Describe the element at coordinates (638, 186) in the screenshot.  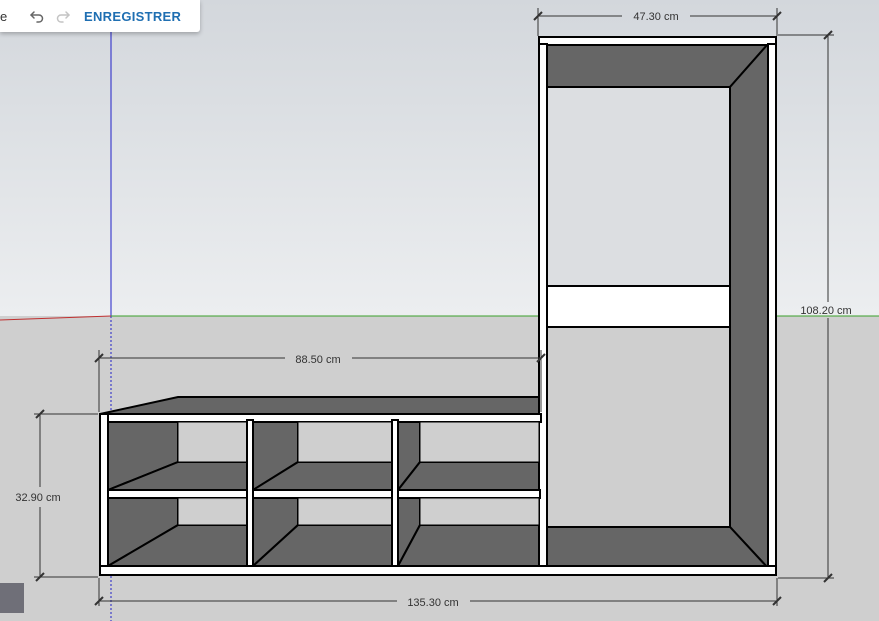
I see `tall-upper-back` at that location.